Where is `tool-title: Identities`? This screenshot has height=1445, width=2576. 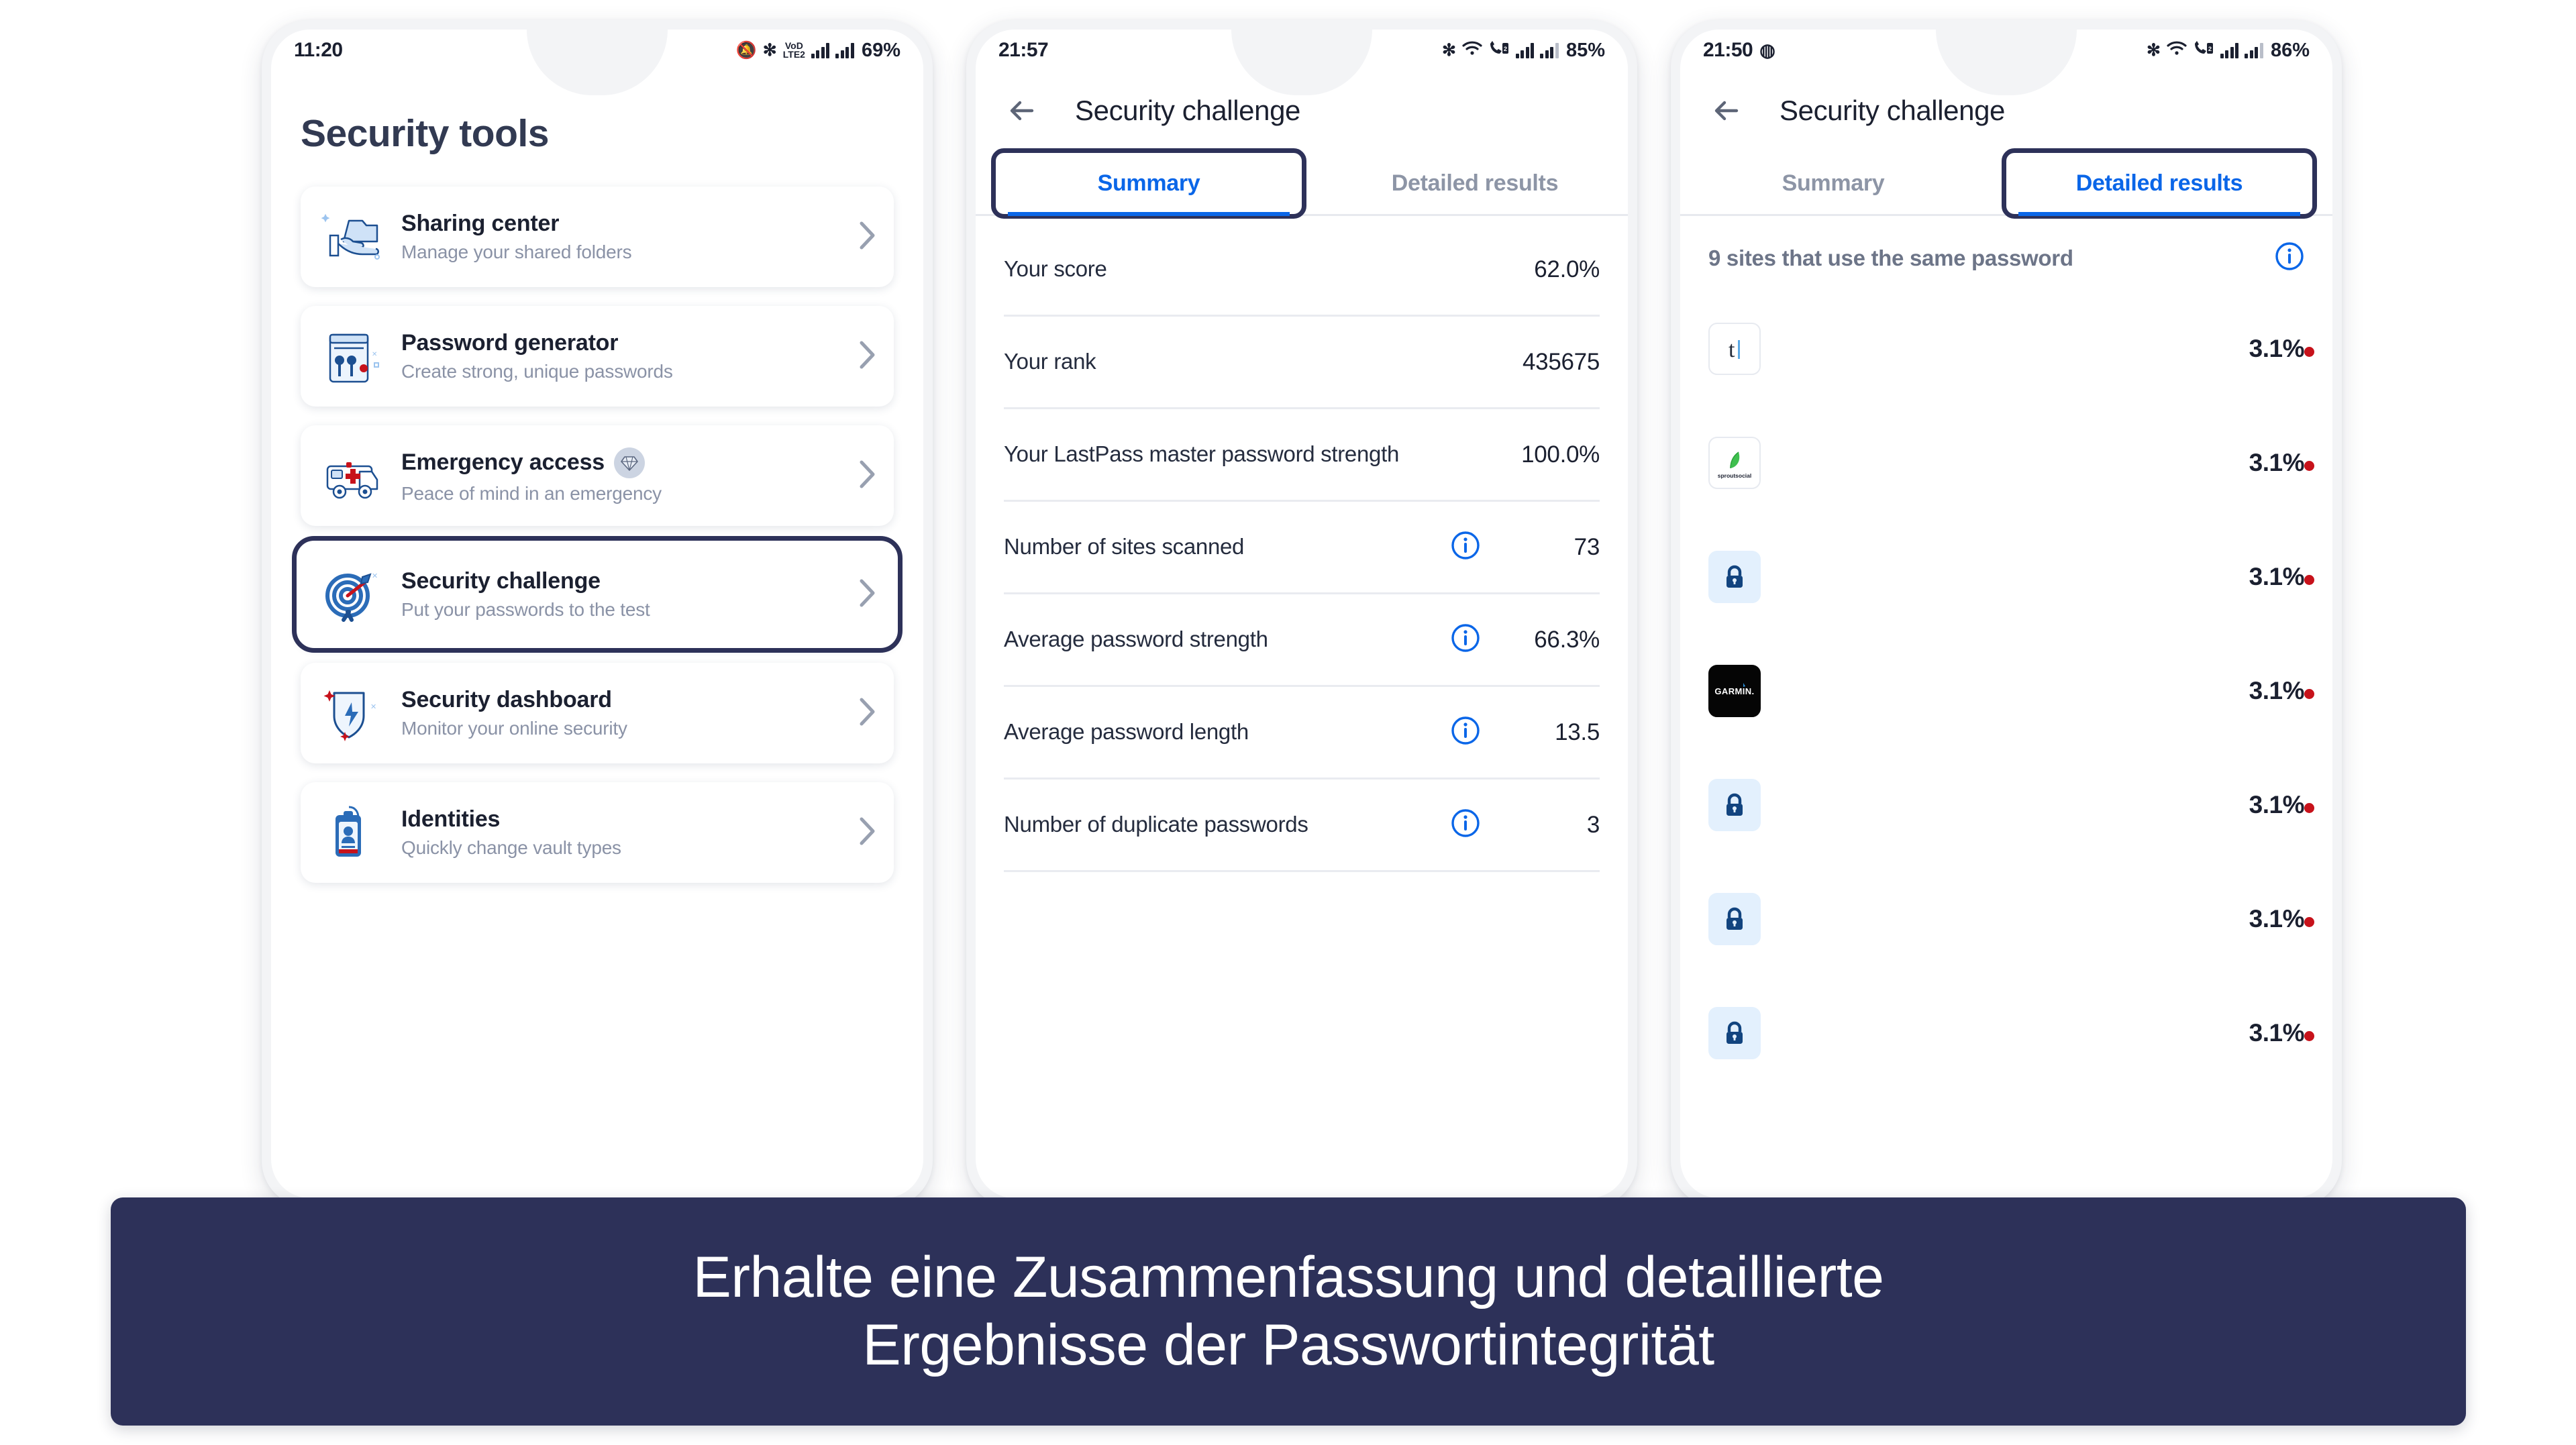 tool-title: Identities is located at coordinates (626, 819).